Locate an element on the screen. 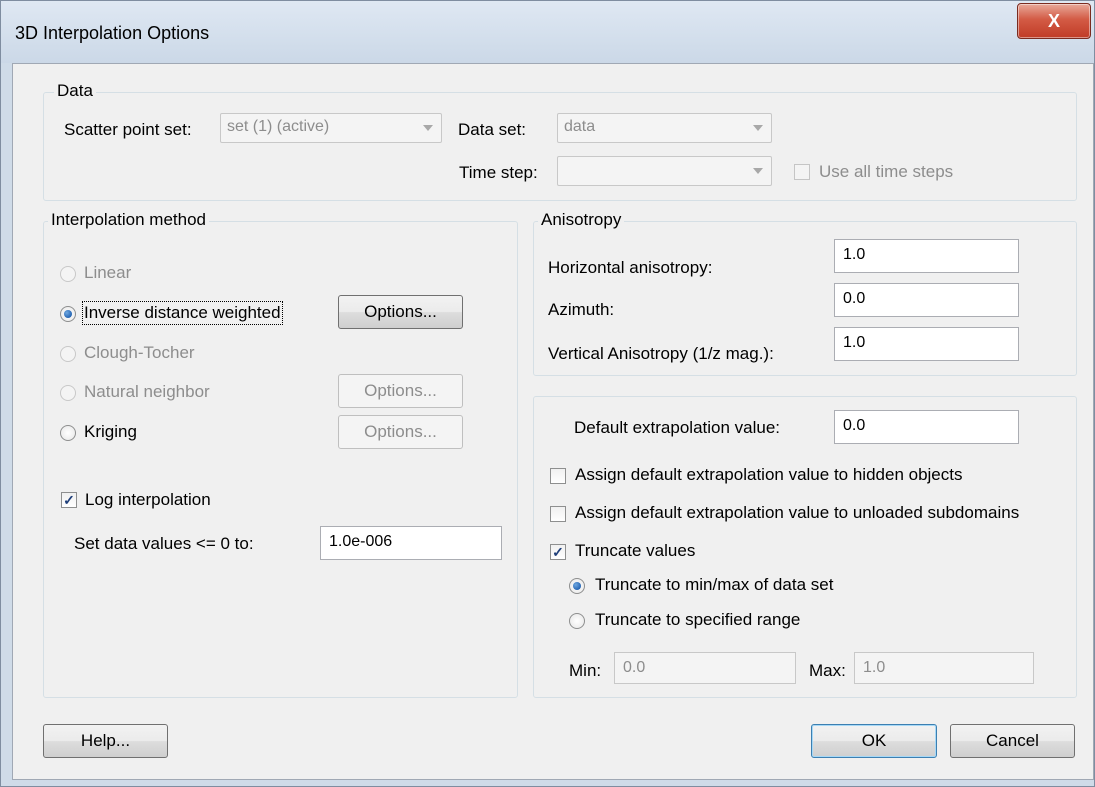  data-set-label: Data set: is located at coordinates (492, 129).